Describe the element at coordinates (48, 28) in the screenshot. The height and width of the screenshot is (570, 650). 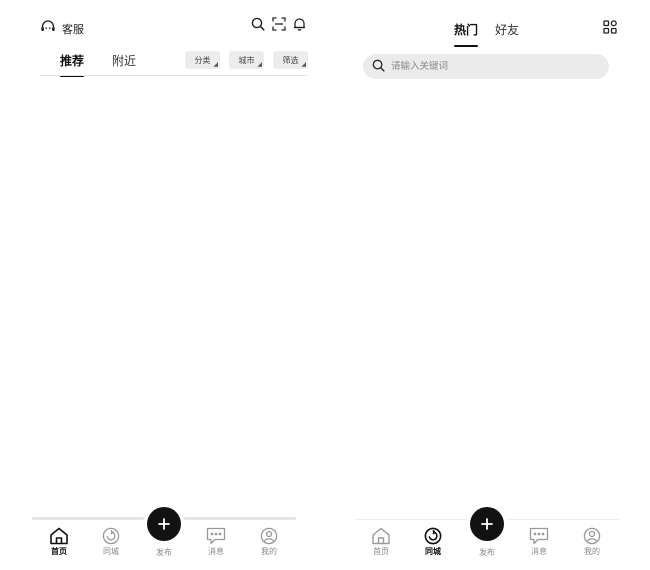
I see `headset-icon` at that location.